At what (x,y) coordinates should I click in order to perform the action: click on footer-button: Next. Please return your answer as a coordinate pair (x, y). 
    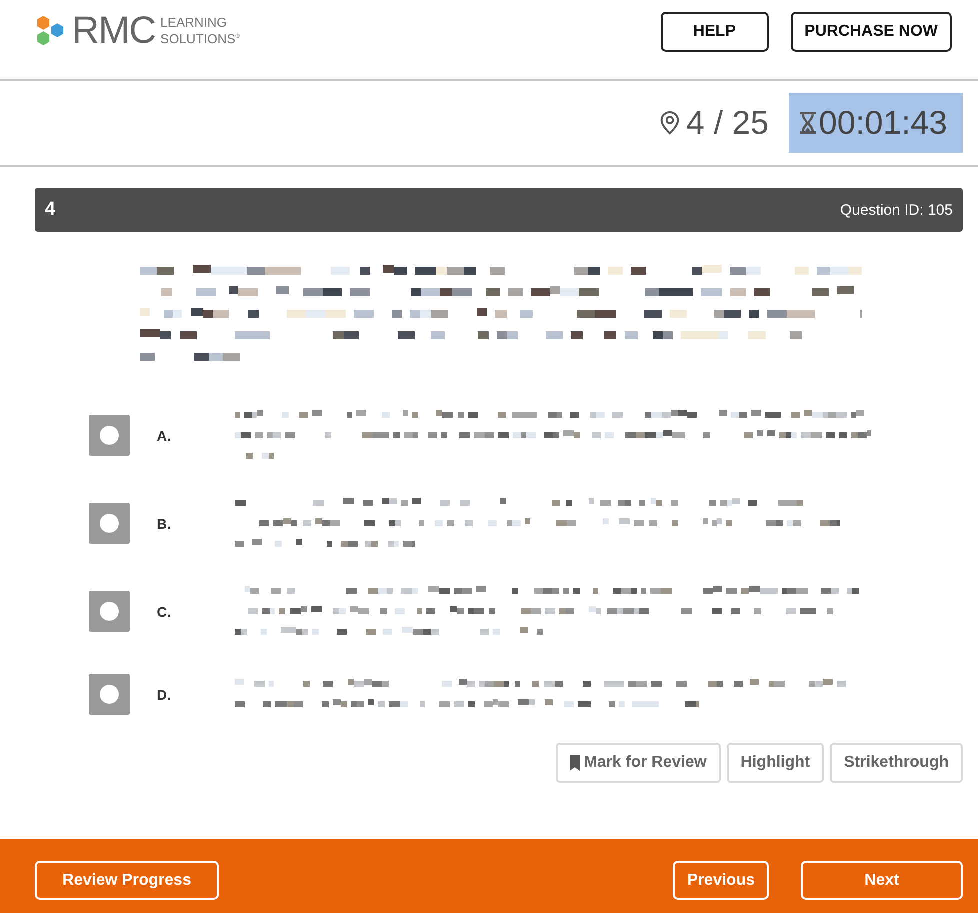
    Looking at the image, I should click on (882, 880).